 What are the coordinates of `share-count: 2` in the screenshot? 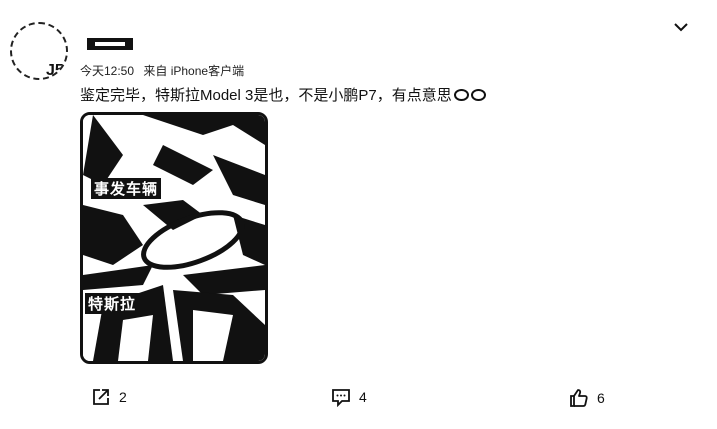 It's located at (123, 397).